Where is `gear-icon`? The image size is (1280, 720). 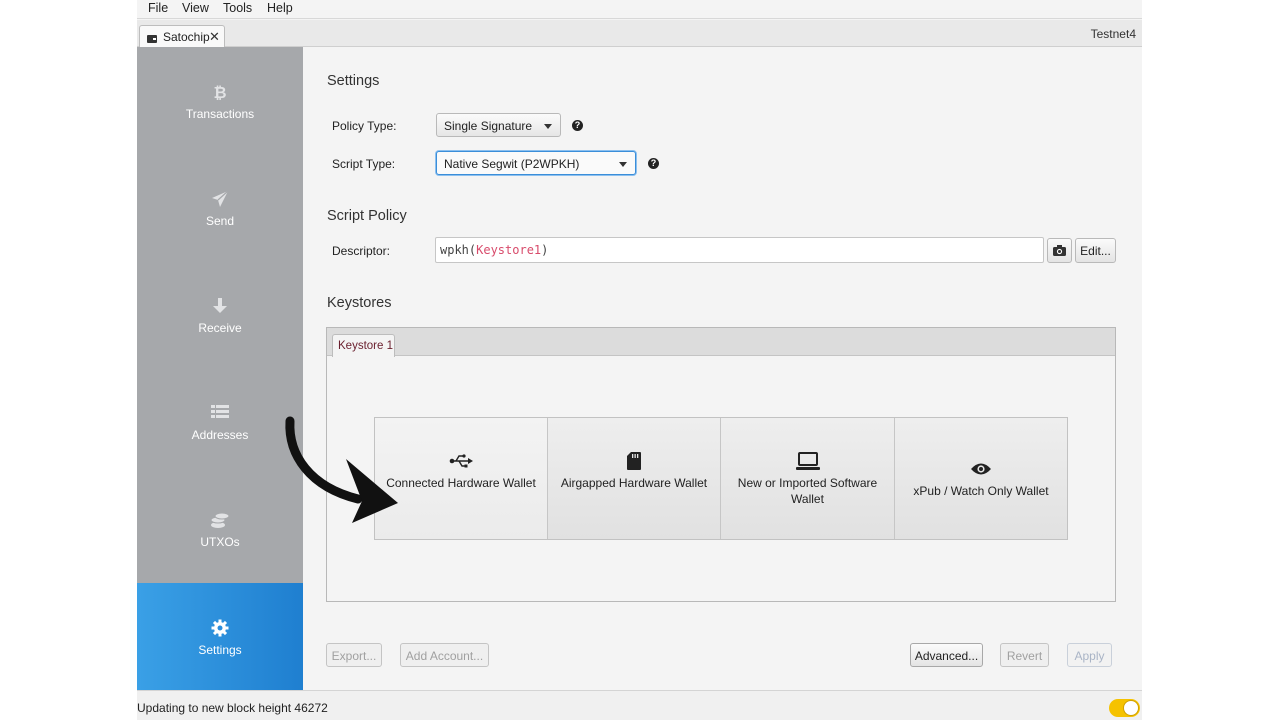 gear-icon is located at coordinates (220, 628).